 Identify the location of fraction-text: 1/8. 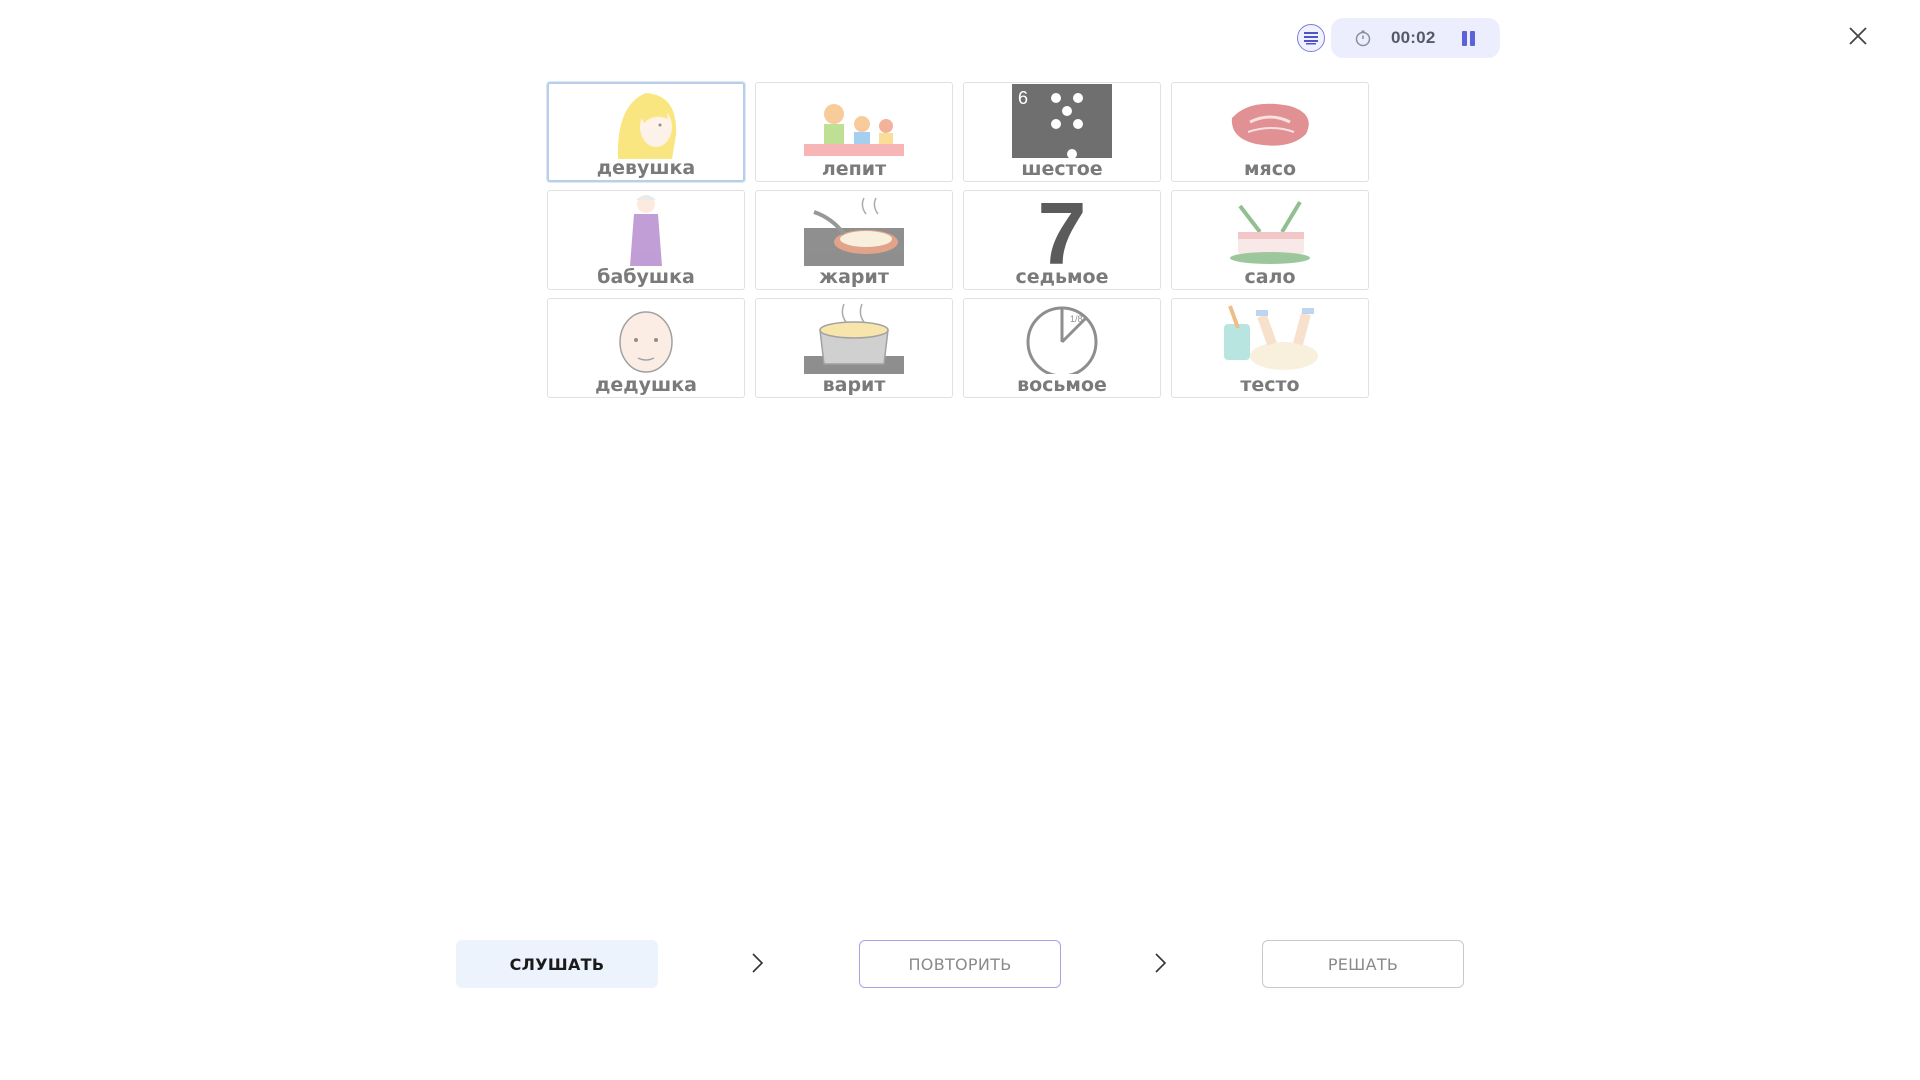
(1076, 319).